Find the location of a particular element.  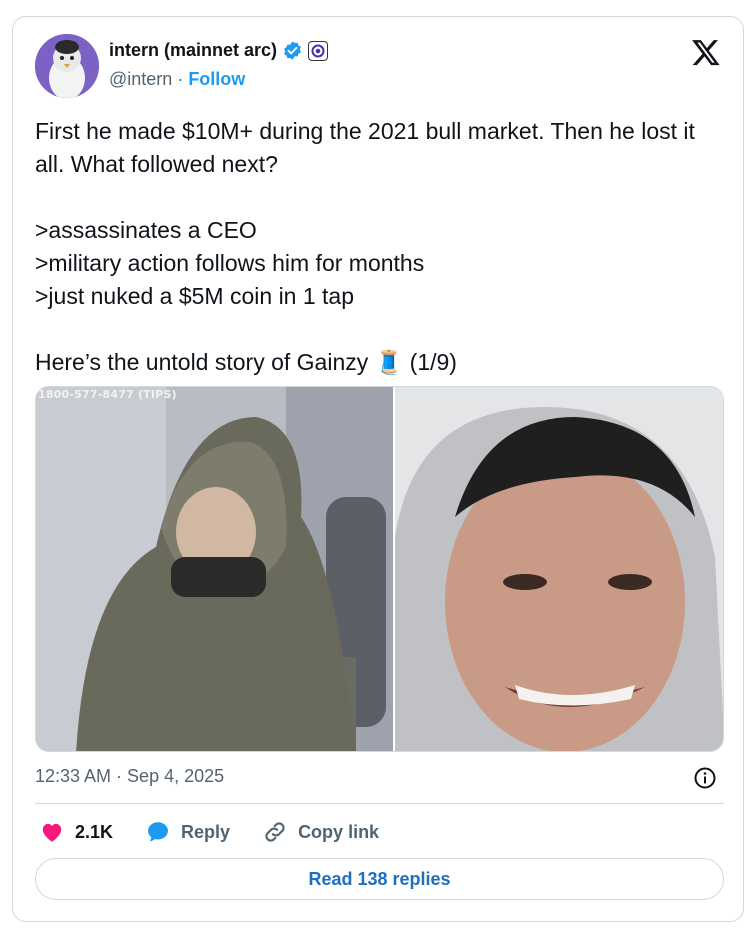

author-handle-row: @intern · Follow is located at coordinates (177, 79).